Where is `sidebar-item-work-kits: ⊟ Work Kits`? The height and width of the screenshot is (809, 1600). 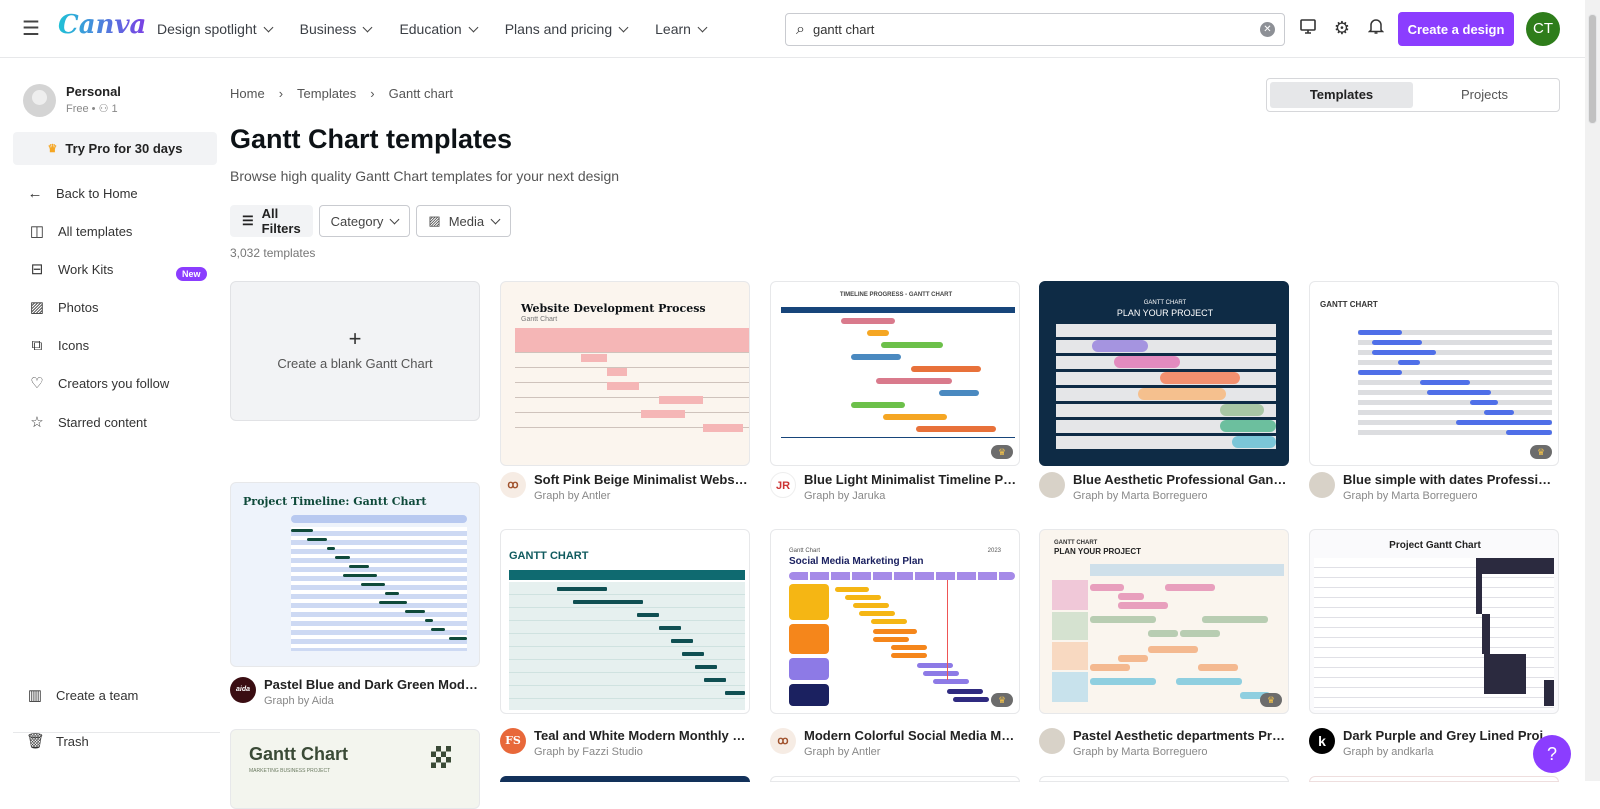
sidebar-item-work-kits: ⊟ Work Kits is located at coordinates (71, 269).